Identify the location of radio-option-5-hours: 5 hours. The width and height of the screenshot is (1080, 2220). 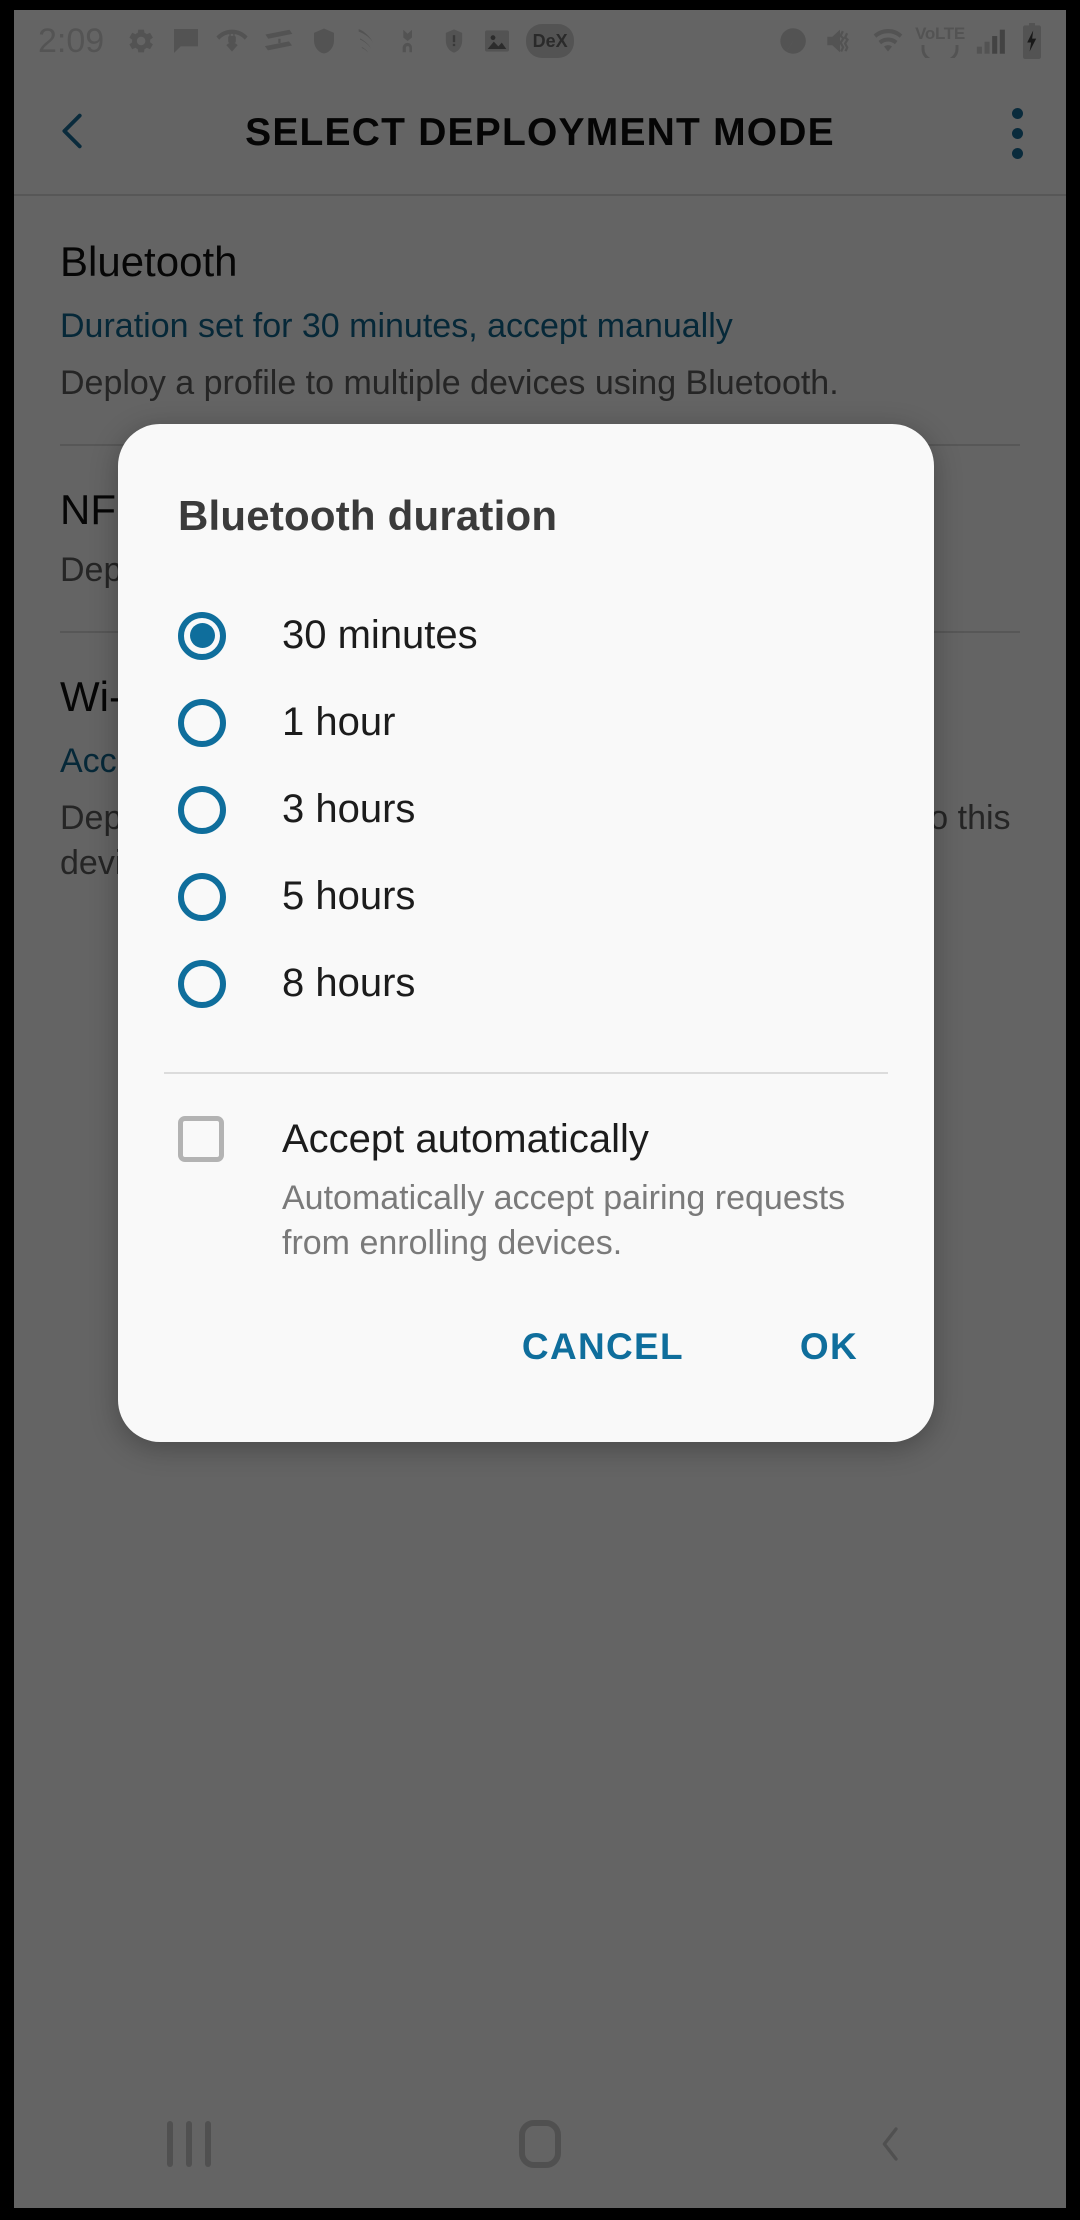
(526, 896).